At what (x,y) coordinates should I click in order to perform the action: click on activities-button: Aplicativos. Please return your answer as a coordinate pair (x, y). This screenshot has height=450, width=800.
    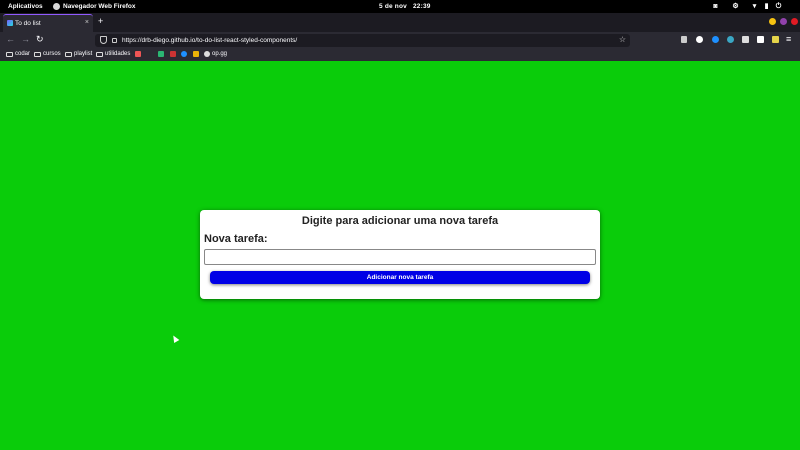
    Looking at the image, I should click on (25, 6).